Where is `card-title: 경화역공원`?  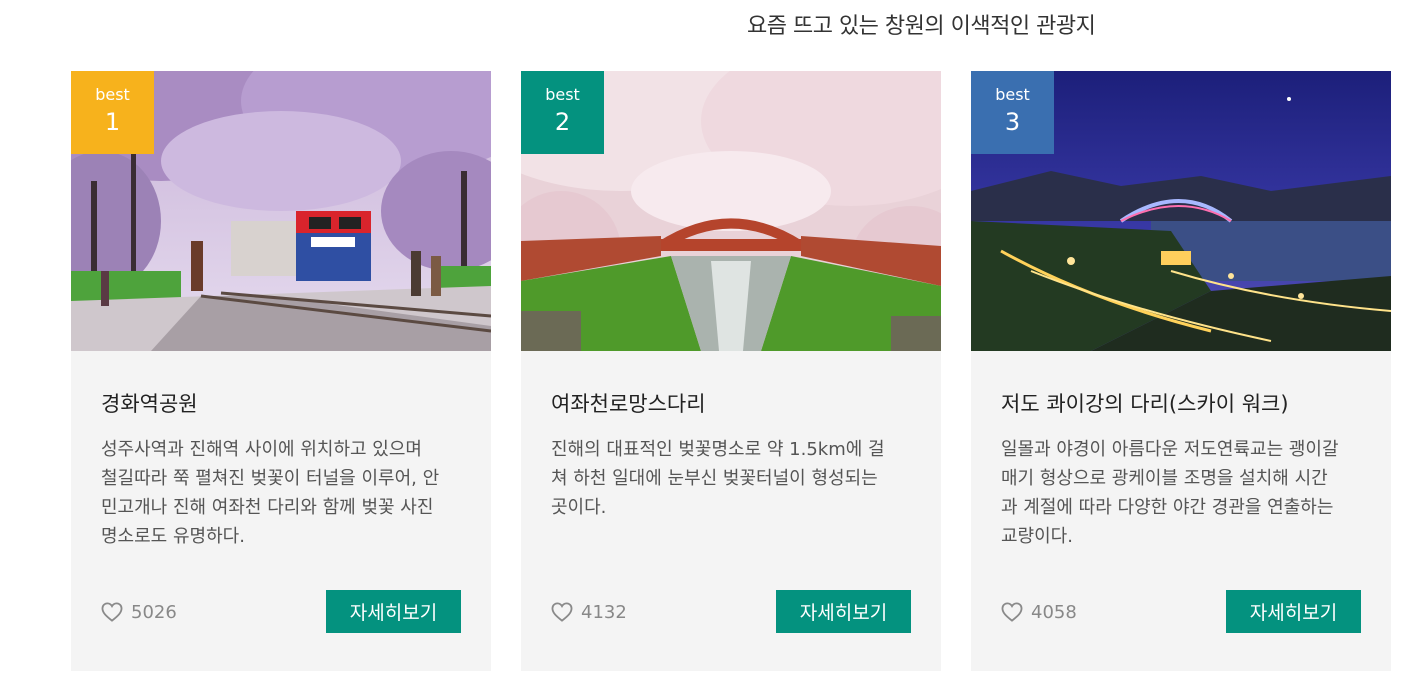
card-title: 경화역공원 is located at coordinates (286, 403).